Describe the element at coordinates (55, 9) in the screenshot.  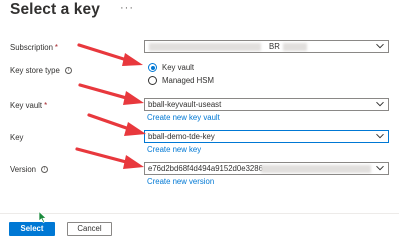
I see `page-title: Select a key` at that location.